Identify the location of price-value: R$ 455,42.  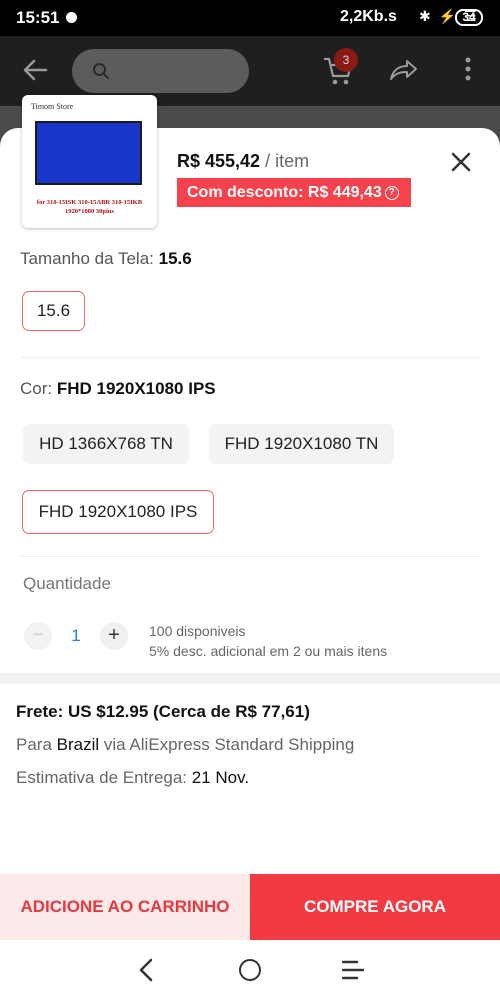
(219, 161).